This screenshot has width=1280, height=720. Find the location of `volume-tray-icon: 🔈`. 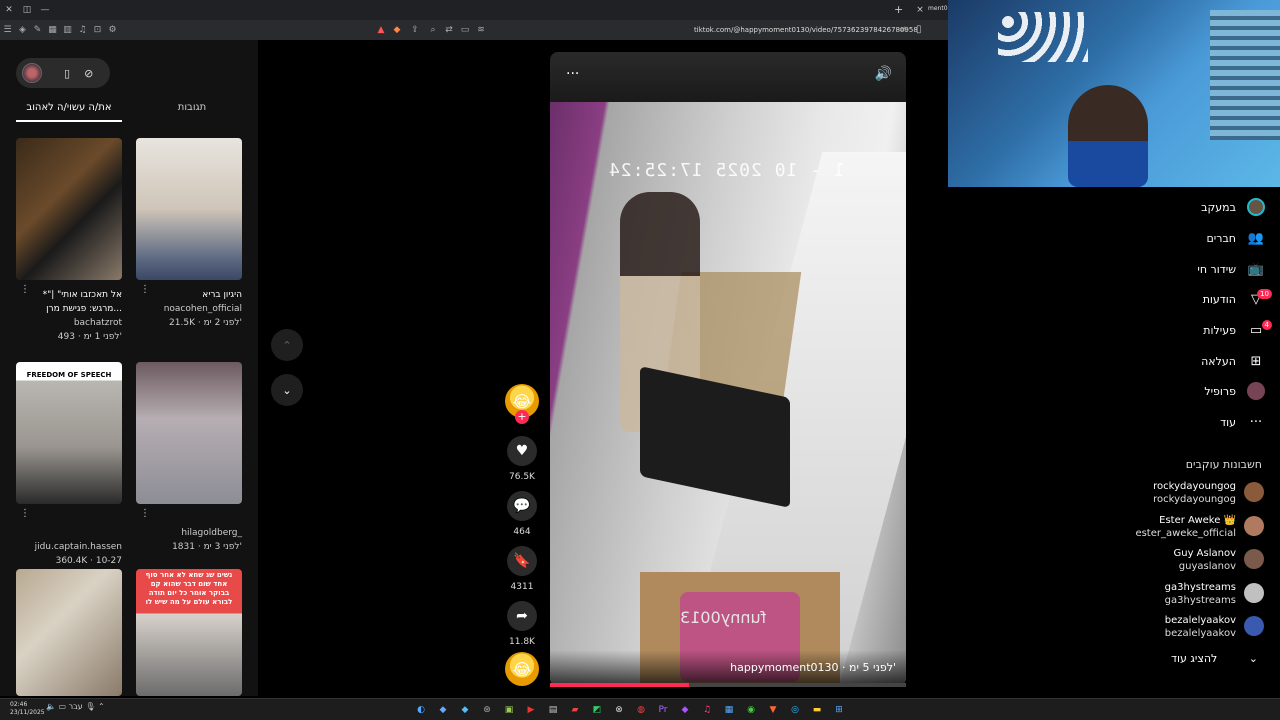

volume-tray-icon: 🔈 is located at coordinates (51, 706).